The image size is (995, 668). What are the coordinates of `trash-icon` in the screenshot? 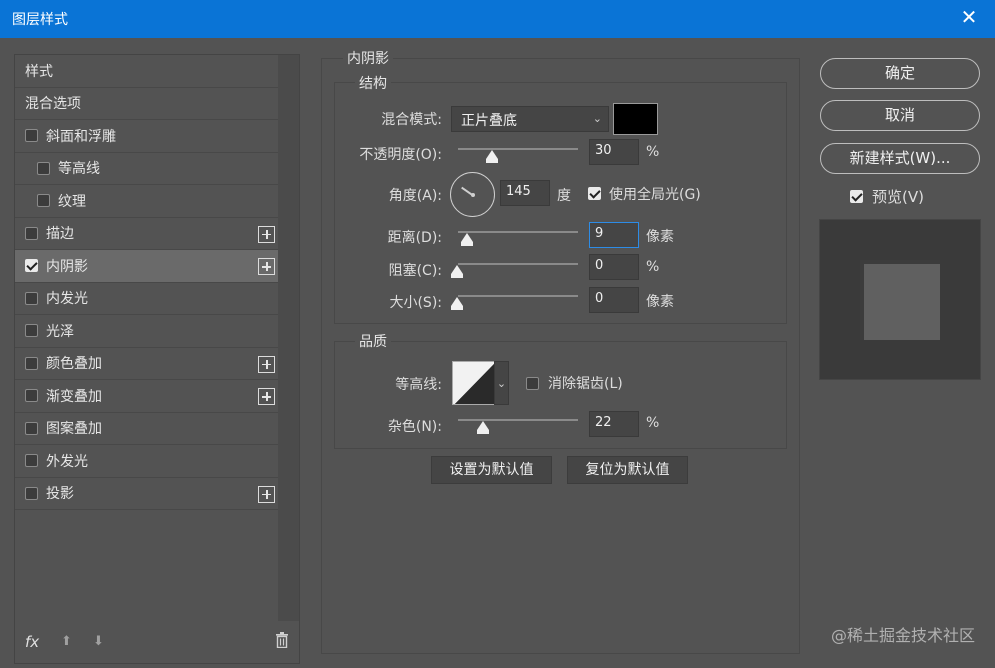 It's located at (282, 640).